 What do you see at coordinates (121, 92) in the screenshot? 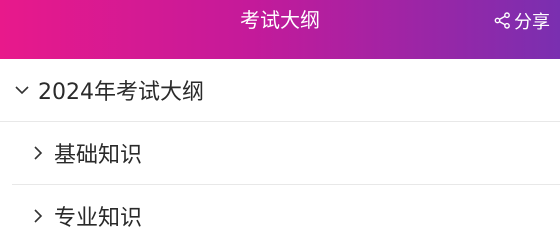
I see `outline-section-label: 2024年考试大纲` at bounding box center [121, 92].